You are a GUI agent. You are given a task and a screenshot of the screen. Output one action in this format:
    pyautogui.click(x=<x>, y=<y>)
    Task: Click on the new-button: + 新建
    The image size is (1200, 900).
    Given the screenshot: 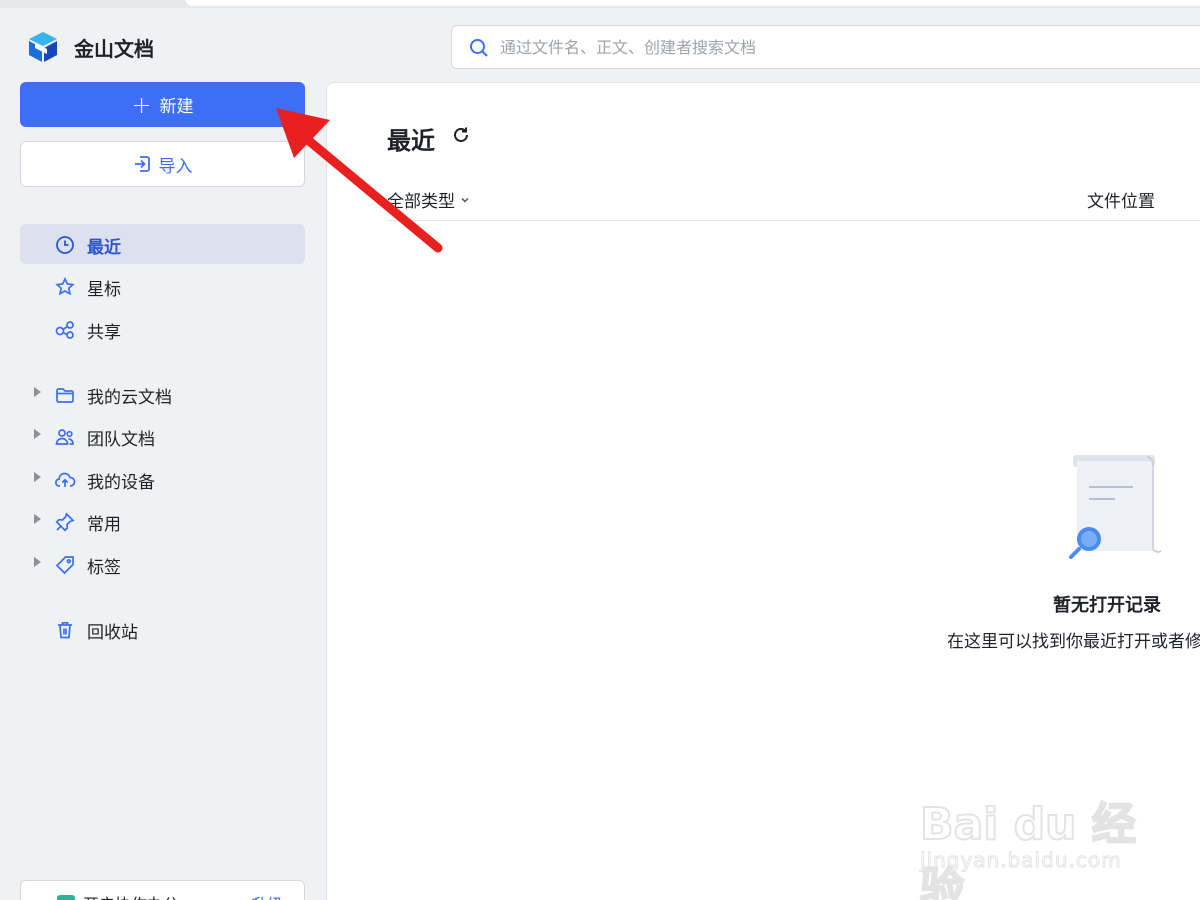 What is the action you would take?
    pyautogui.click(x=162, y=104)
    